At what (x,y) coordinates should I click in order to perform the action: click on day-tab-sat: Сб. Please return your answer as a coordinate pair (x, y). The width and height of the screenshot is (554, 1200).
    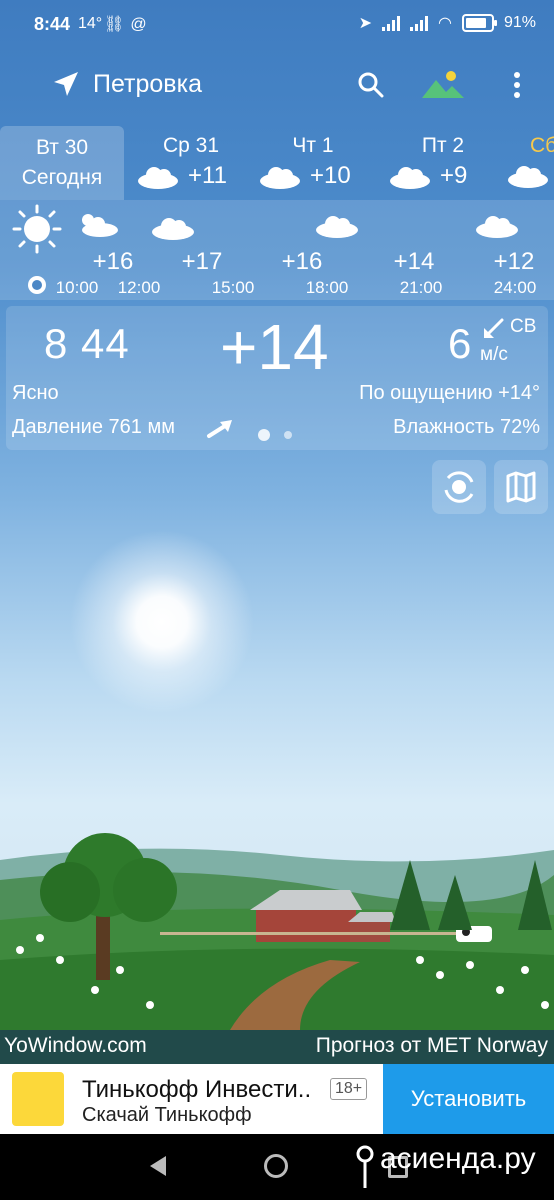
    Looking at the image, I should click on (530, 163).